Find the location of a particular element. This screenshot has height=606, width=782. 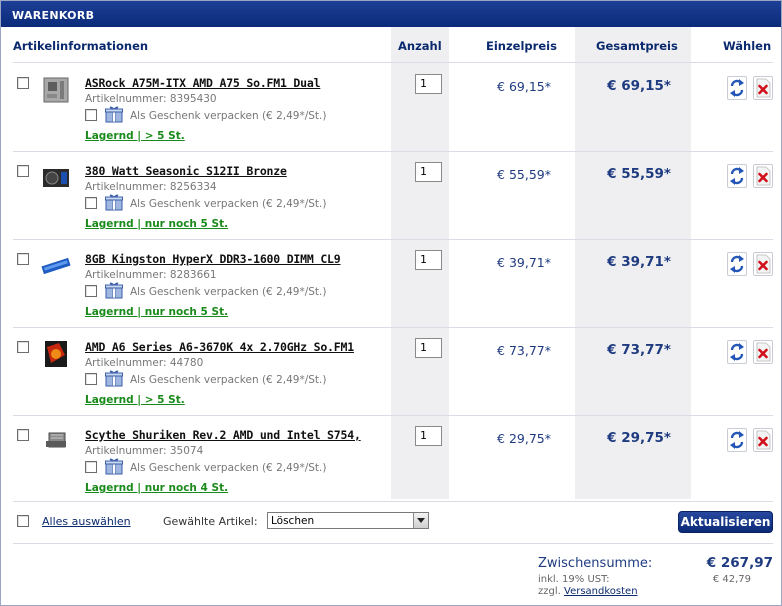

shipping-costs-link: Versandkosten is located at coordinates (601, 591).